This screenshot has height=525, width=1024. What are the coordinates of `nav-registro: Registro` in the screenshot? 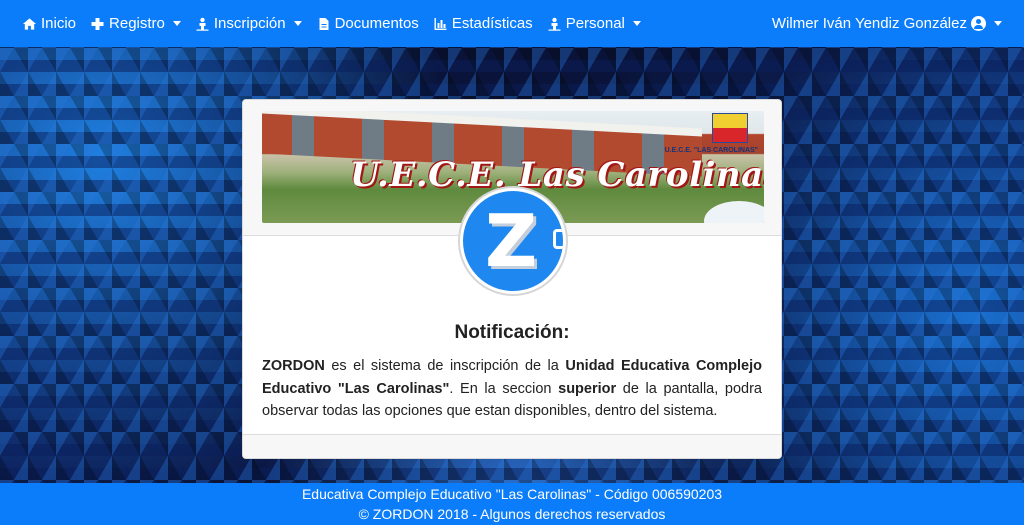 It's located at (135, 23).